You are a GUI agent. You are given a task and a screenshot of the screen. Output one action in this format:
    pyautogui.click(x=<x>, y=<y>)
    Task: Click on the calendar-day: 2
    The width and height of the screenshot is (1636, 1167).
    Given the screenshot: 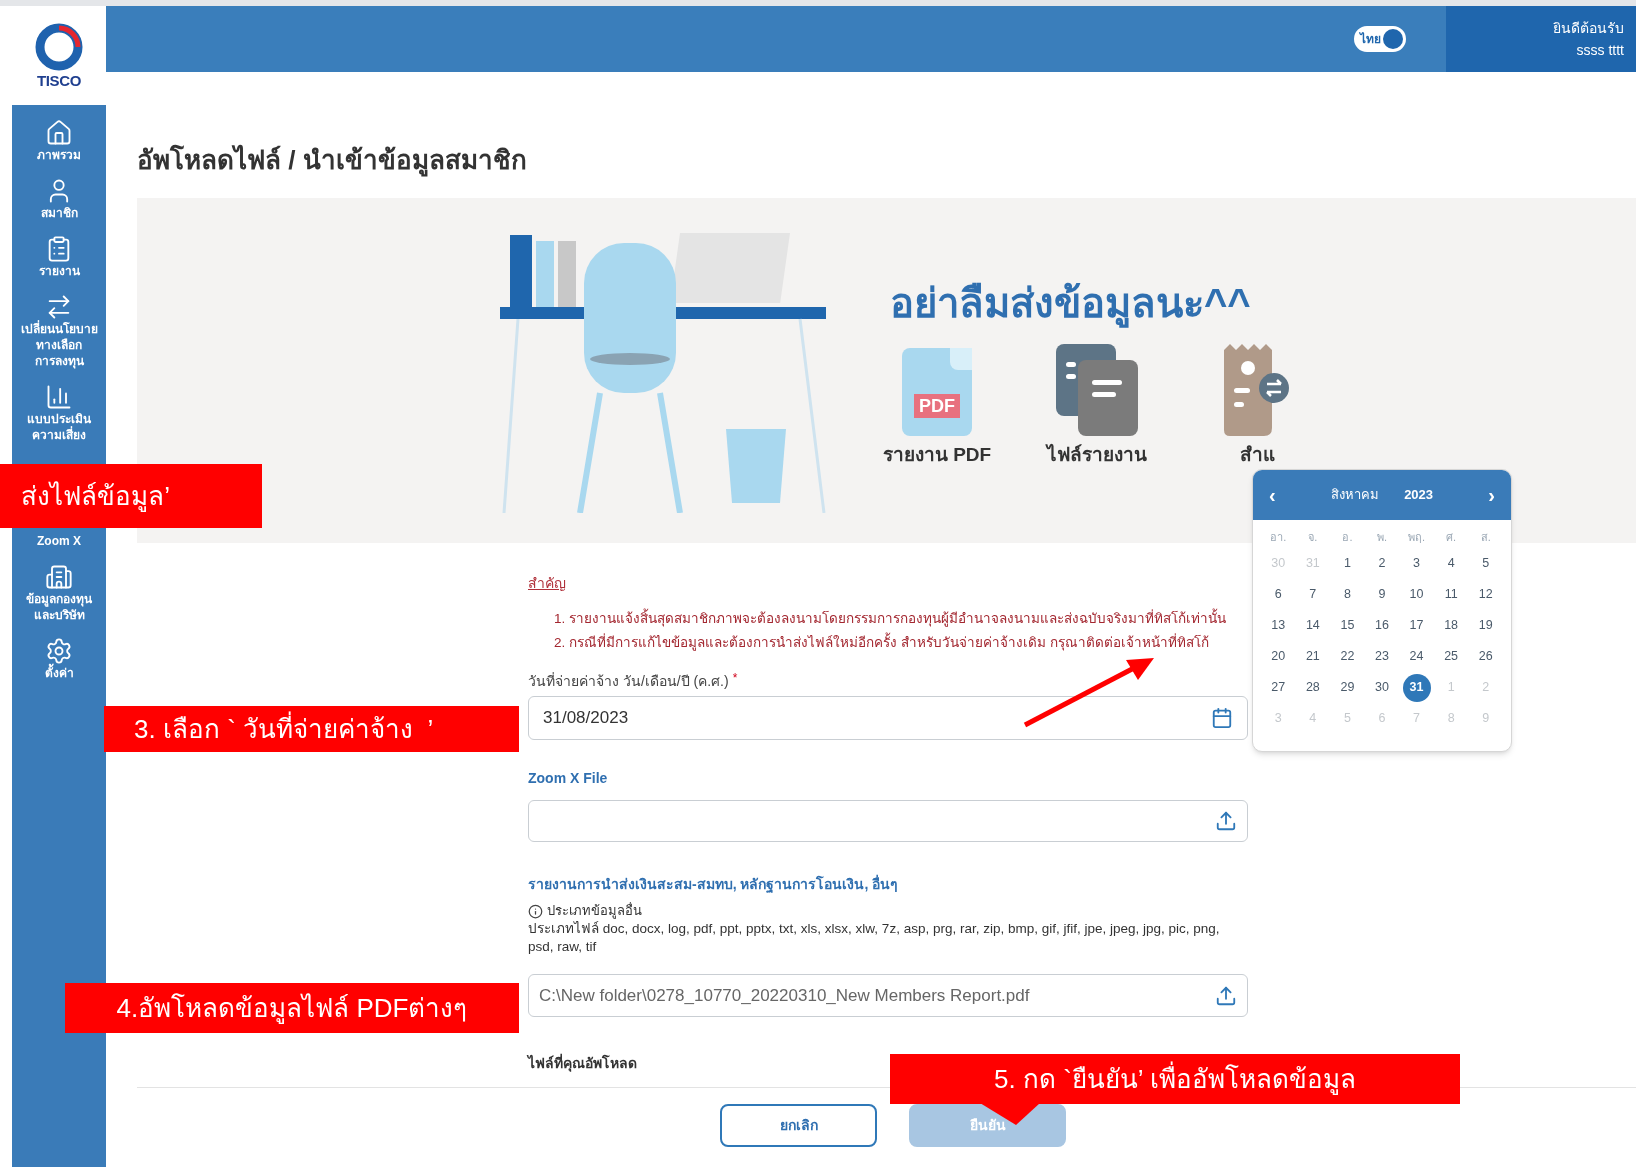 What is the action you would take?
    pyautogui.click(x=1382, y=563)
    